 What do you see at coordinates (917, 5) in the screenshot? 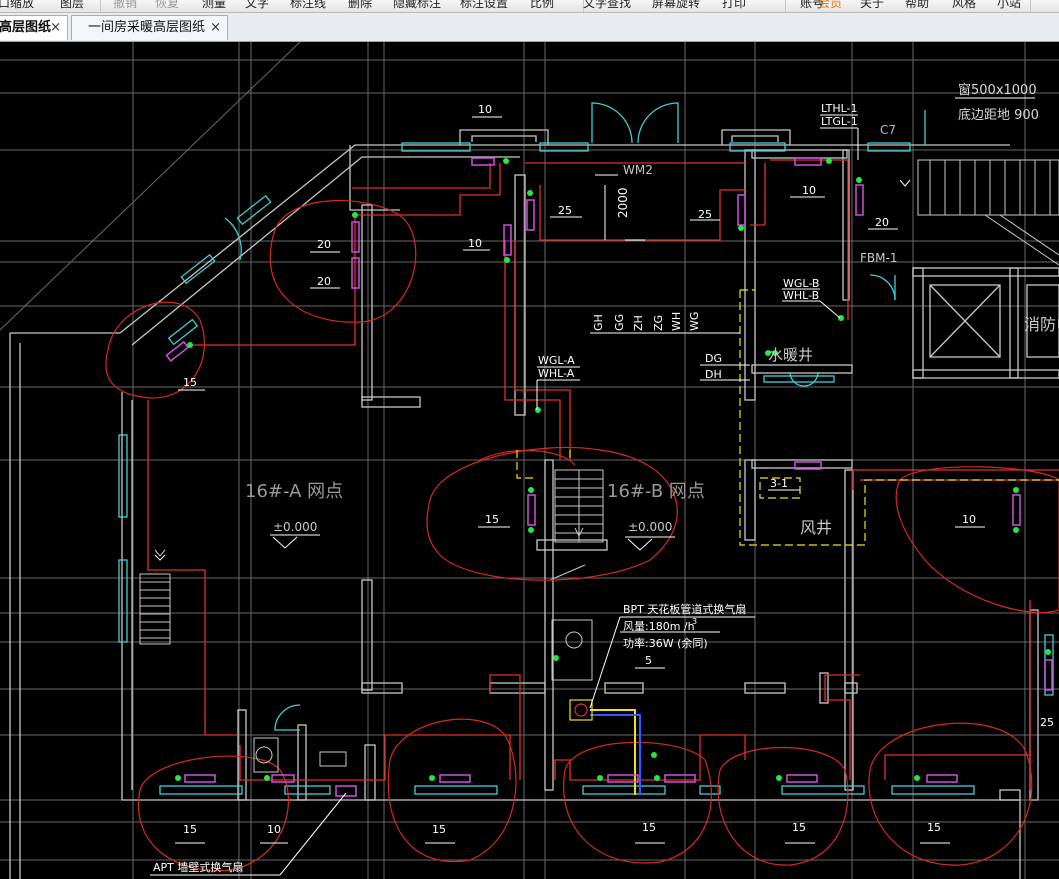
I see `menu-item-17: 帮助` at bounding box center [917, 5].